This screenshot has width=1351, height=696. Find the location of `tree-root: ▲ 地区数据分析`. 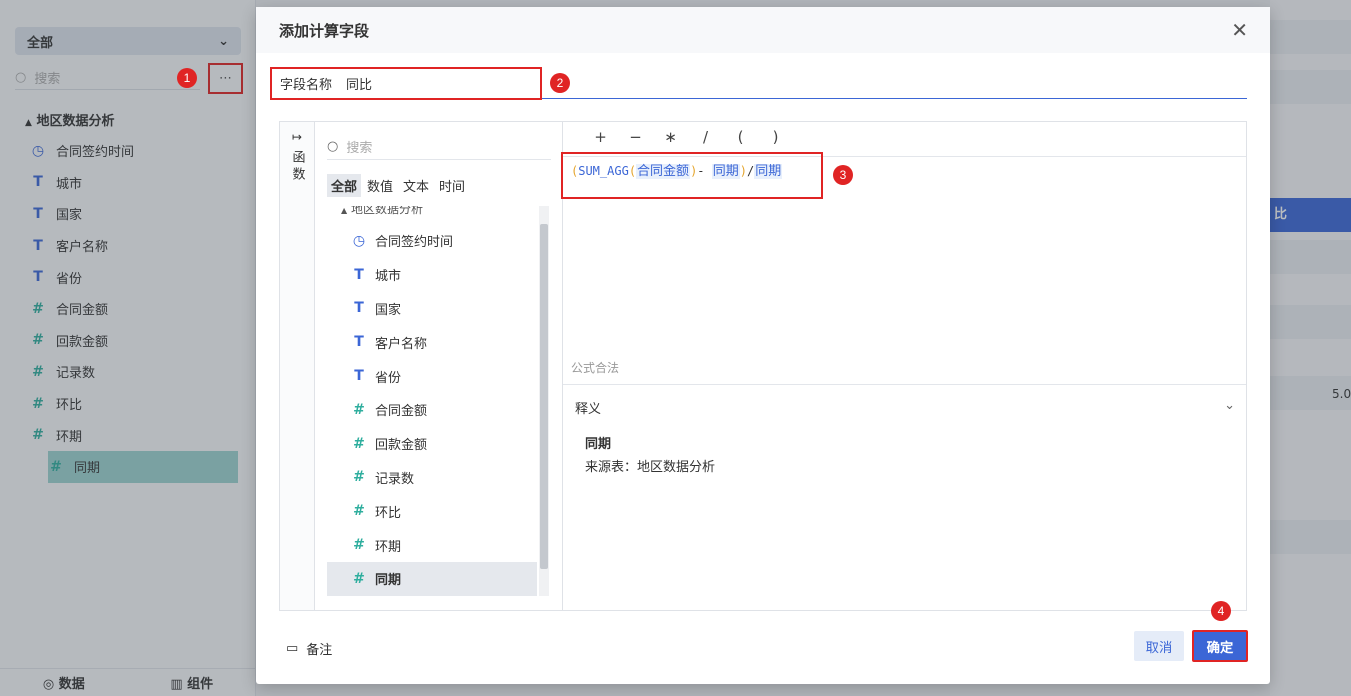

tree-root: ▲ 地区数据分析 is located at coordinates (382, 211).